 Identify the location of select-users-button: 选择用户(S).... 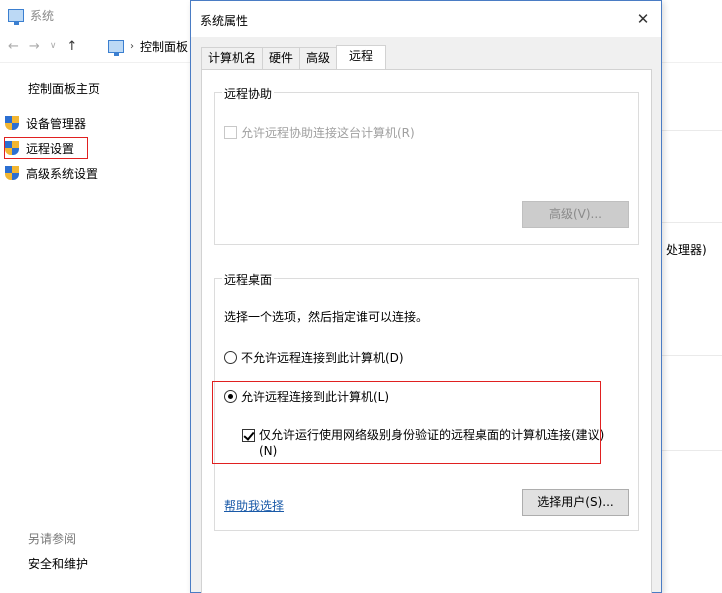
(575, 502).